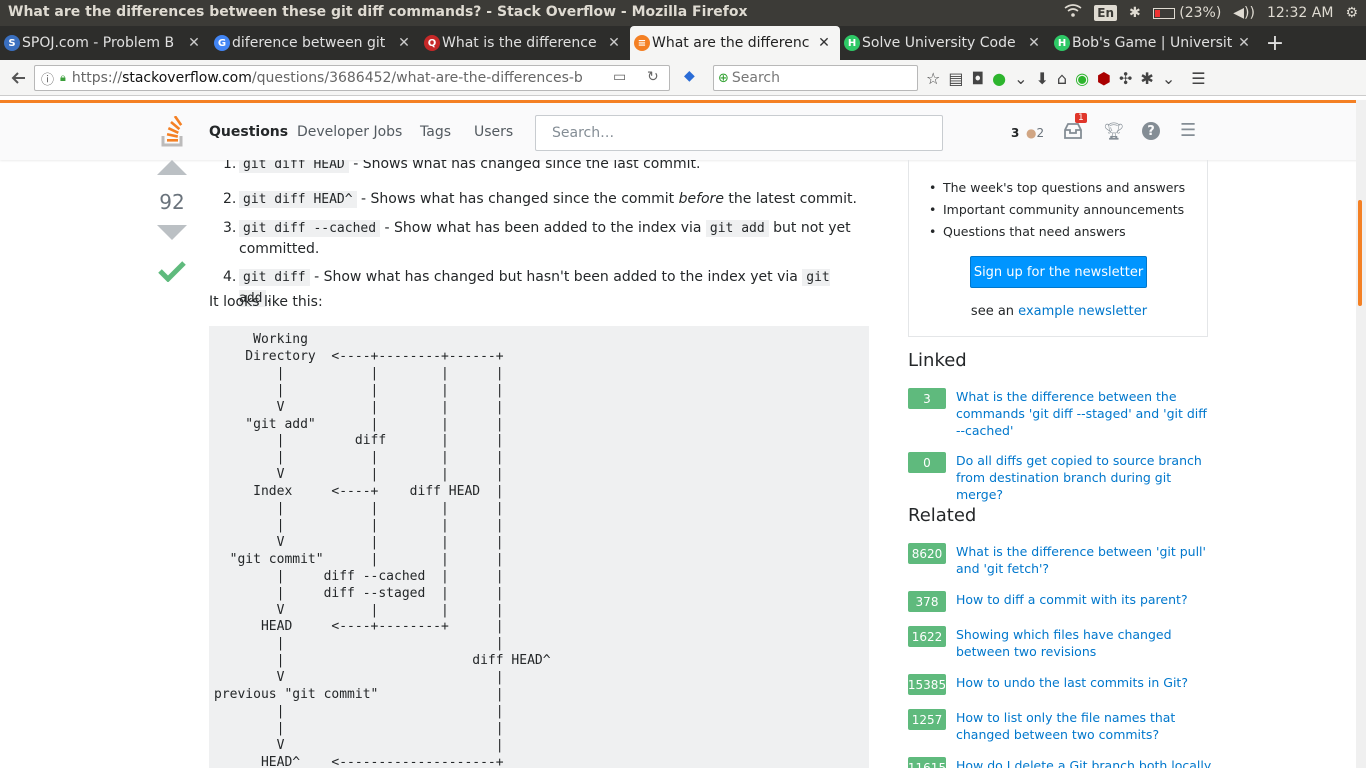  What do you see at coordinates (1084, 682) in the screenshot?
I see `question-link: How to undo the last commits in Git?` at bounding box center [1084, 682].